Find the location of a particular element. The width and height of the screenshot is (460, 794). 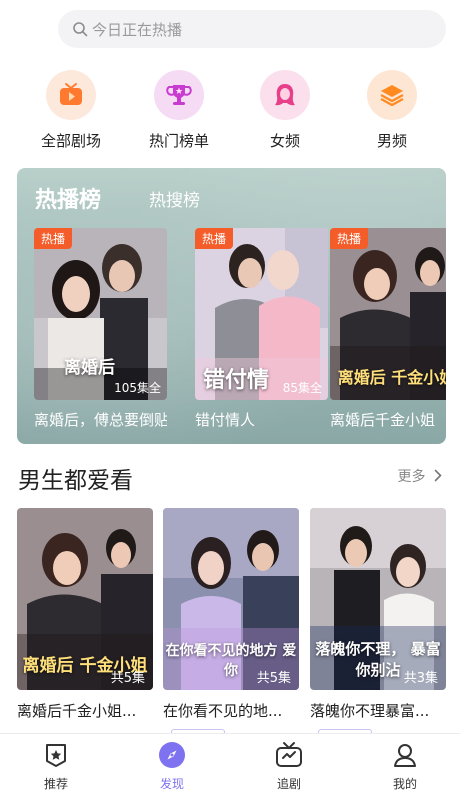

tab-label: 发现 is located at coordinates (171, 784).